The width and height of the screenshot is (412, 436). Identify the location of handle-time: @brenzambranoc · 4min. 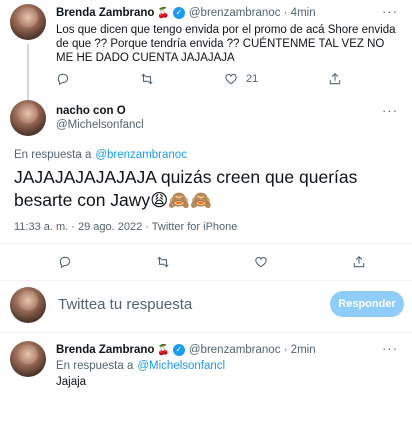
(252, 13).